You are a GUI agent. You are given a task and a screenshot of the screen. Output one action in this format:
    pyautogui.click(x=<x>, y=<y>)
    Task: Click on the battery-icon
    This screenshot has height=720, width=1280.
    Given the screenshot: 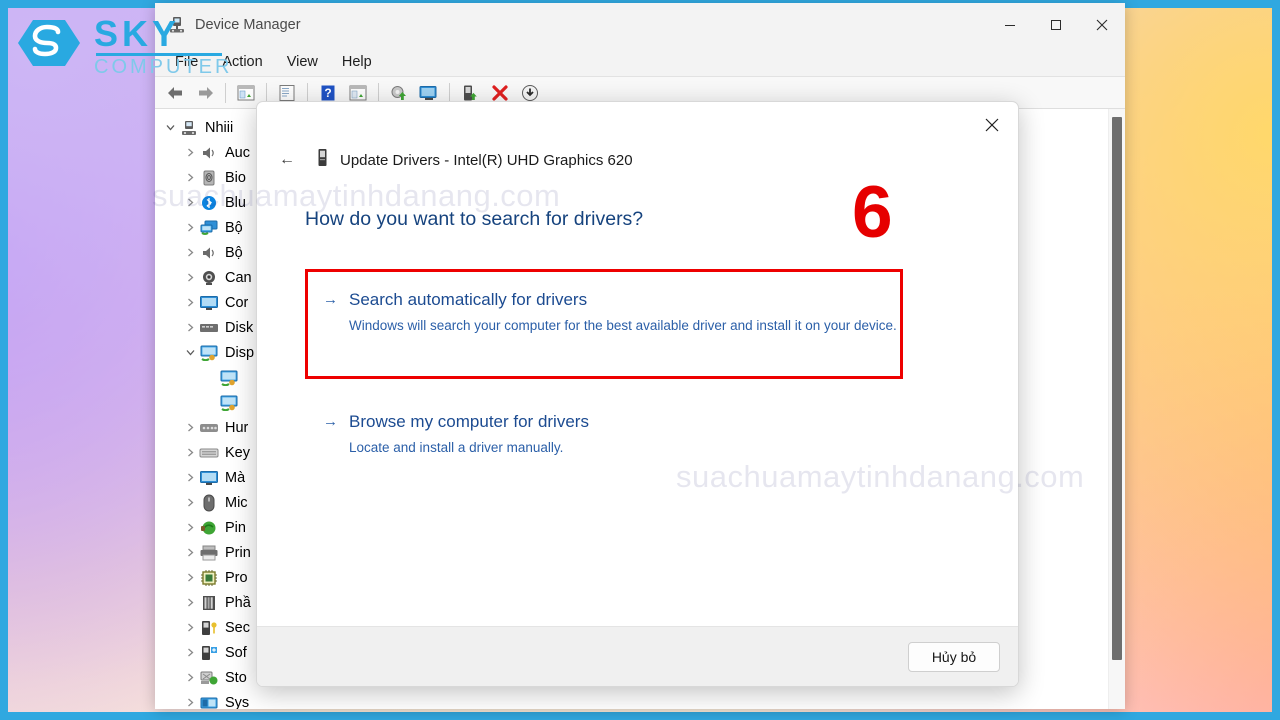 What is the action you would take?
    pyautogui.click(x=209, y=528)
    